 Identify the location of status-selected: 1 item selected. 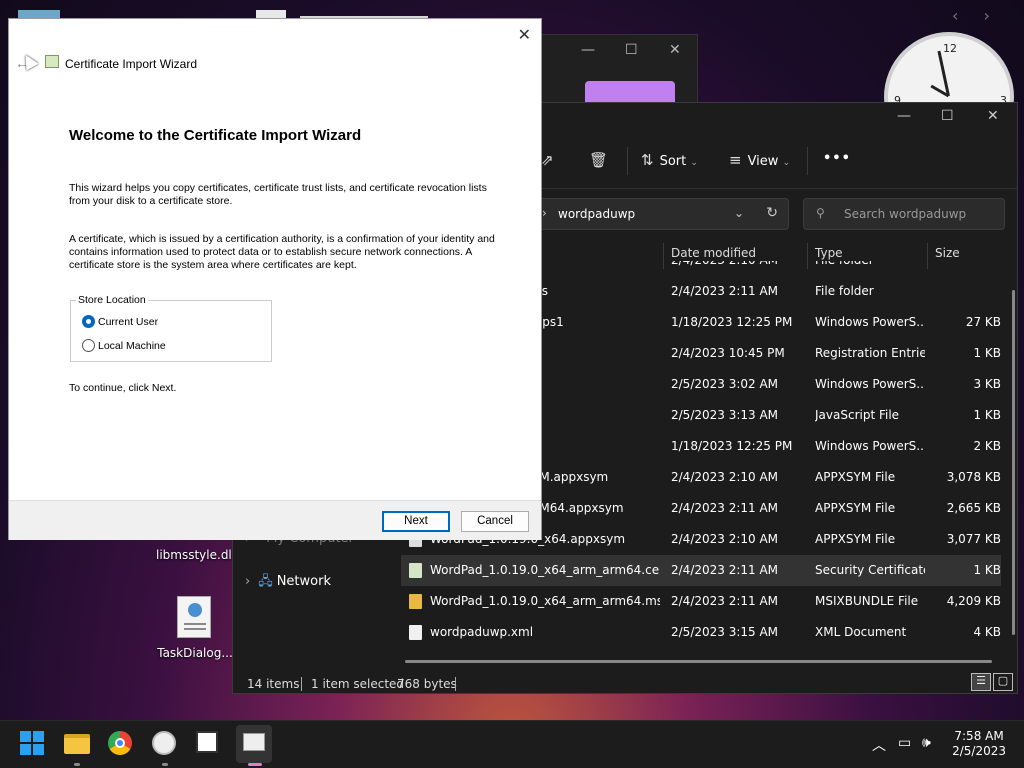
(358, 684).